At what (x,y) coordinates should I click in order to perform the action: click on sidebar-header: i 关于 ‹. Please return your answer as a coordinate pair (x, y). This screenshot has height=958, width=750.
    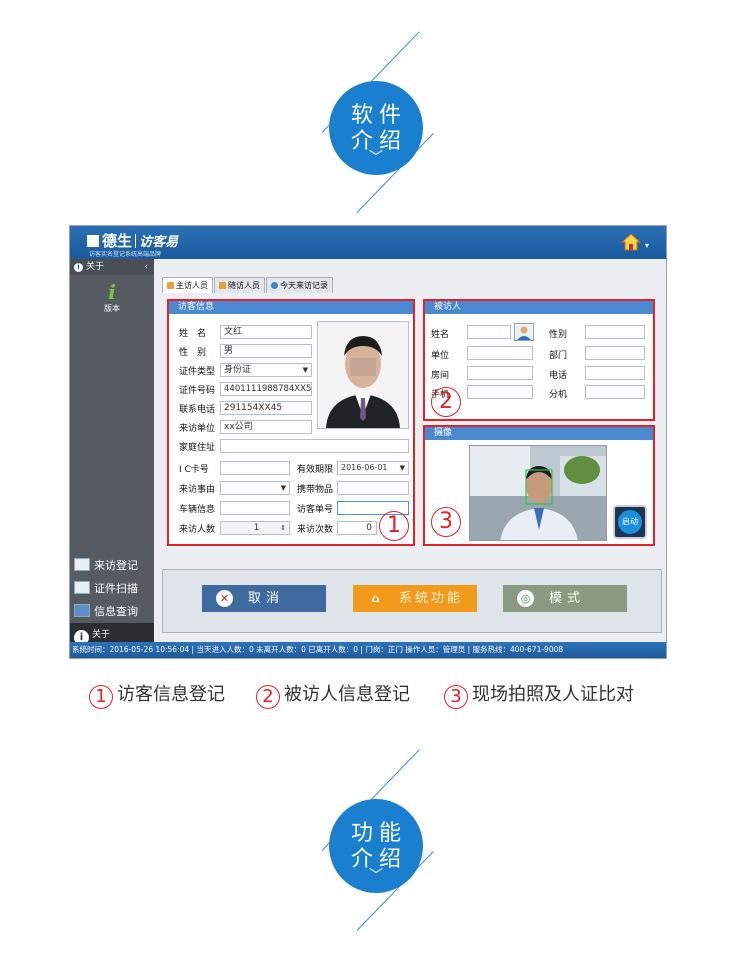
    Looking at the image, I should click on (112, 267).